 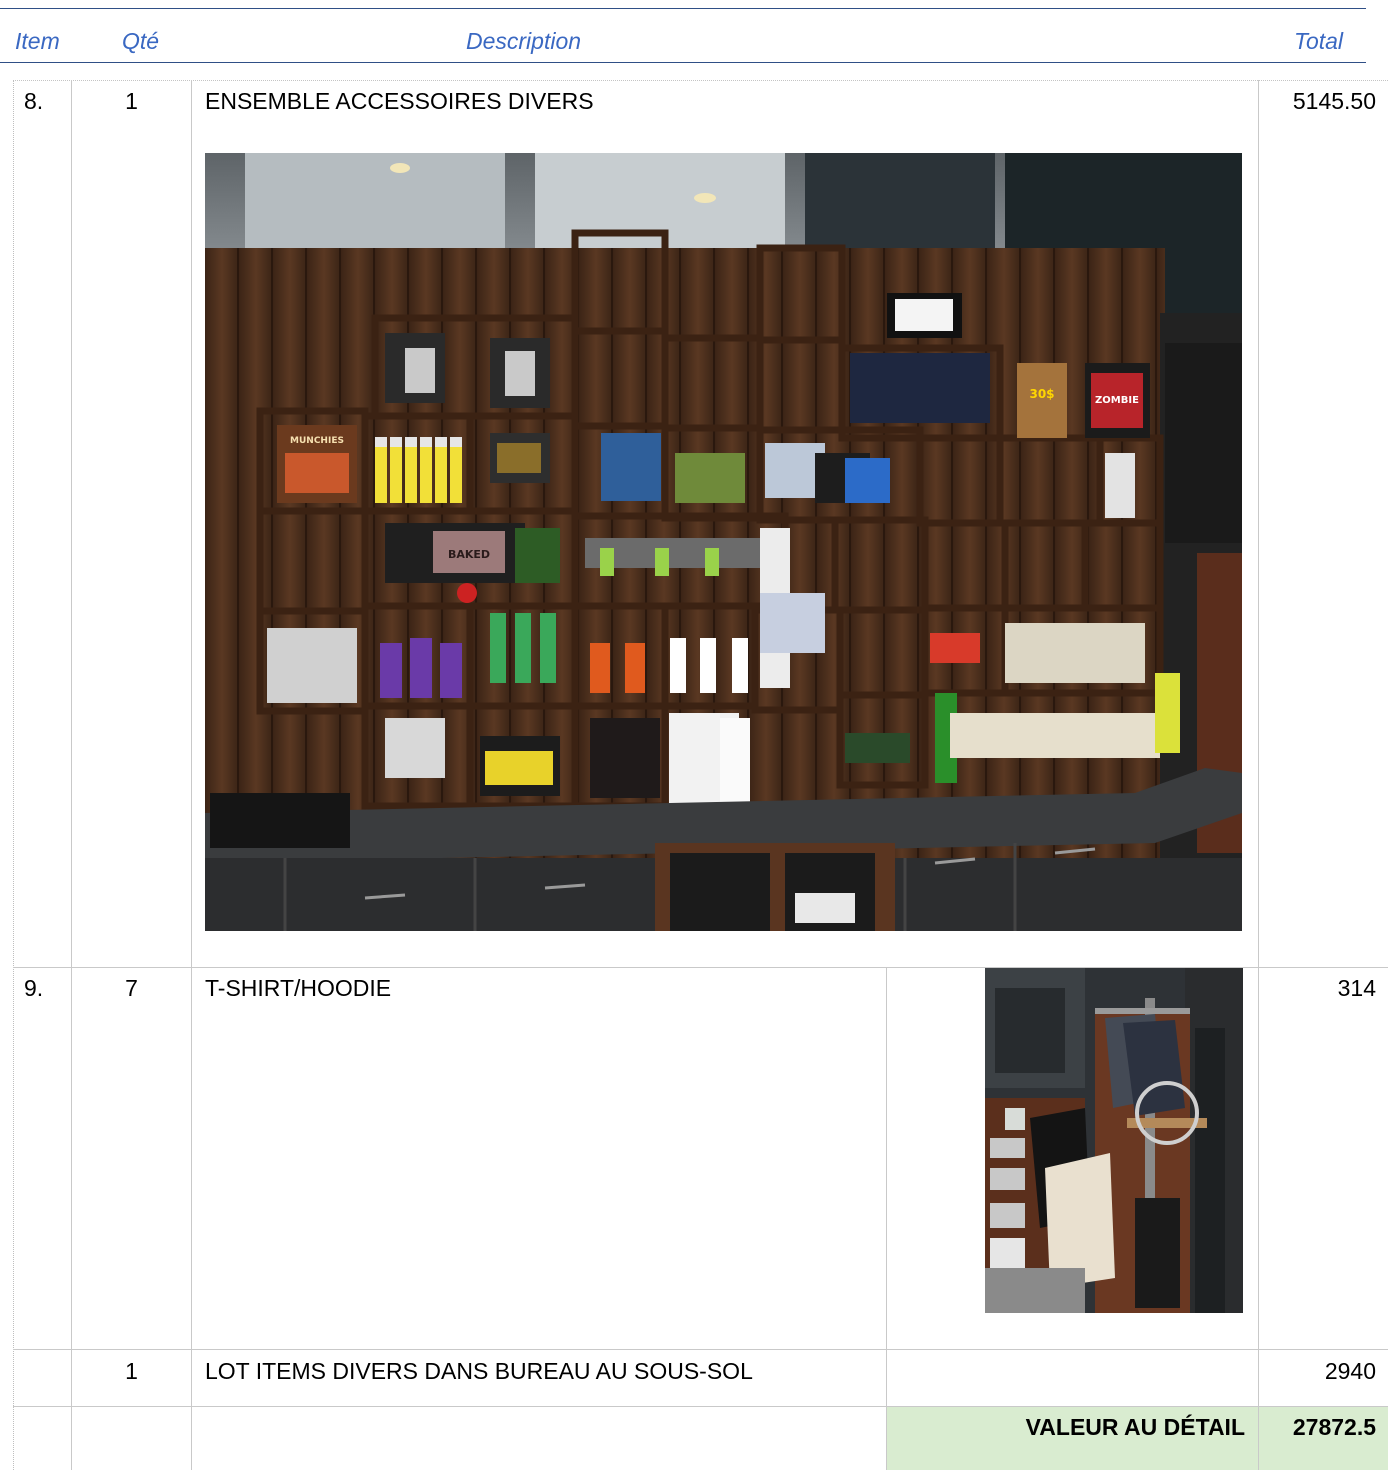 What do you see at coordinates (1041, 394) in the screenshot?
I see `photo-bag-label: 30$` at bounding box center [1041, 394].